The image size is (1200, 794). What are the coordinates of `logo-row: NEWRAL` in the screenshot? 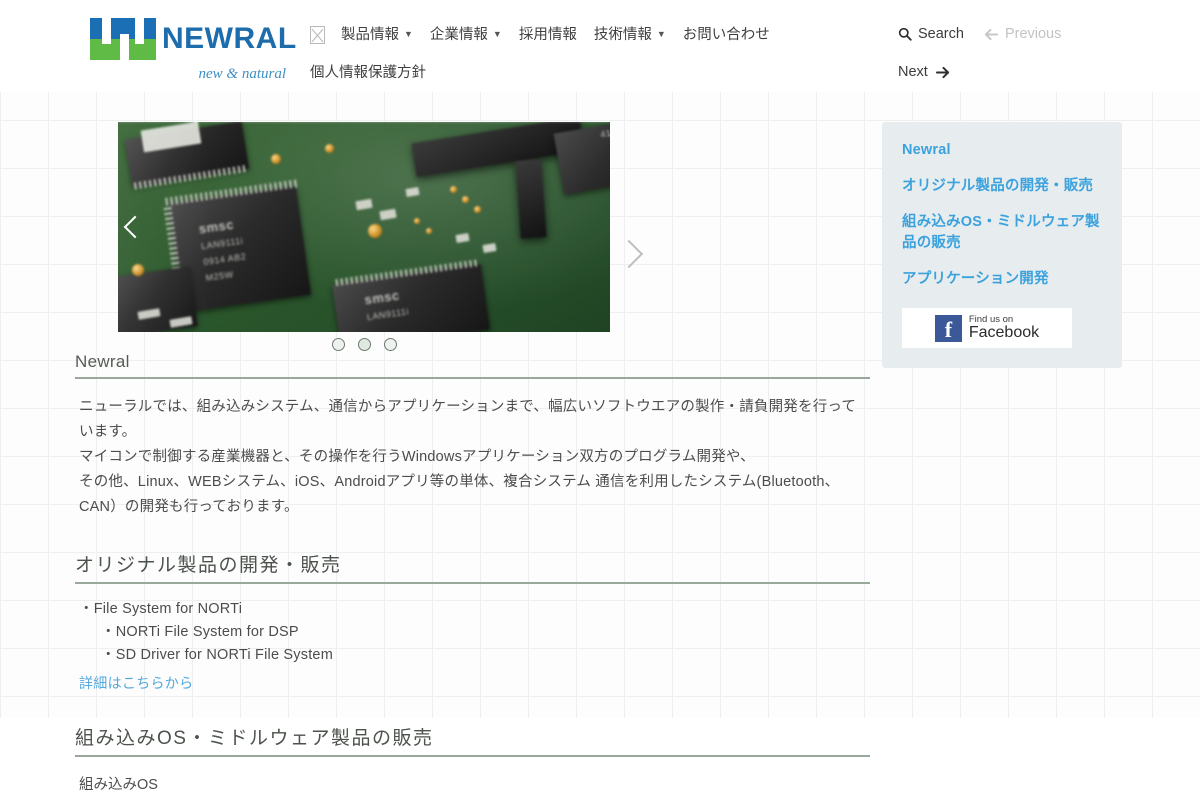 It's located at (193, 39).